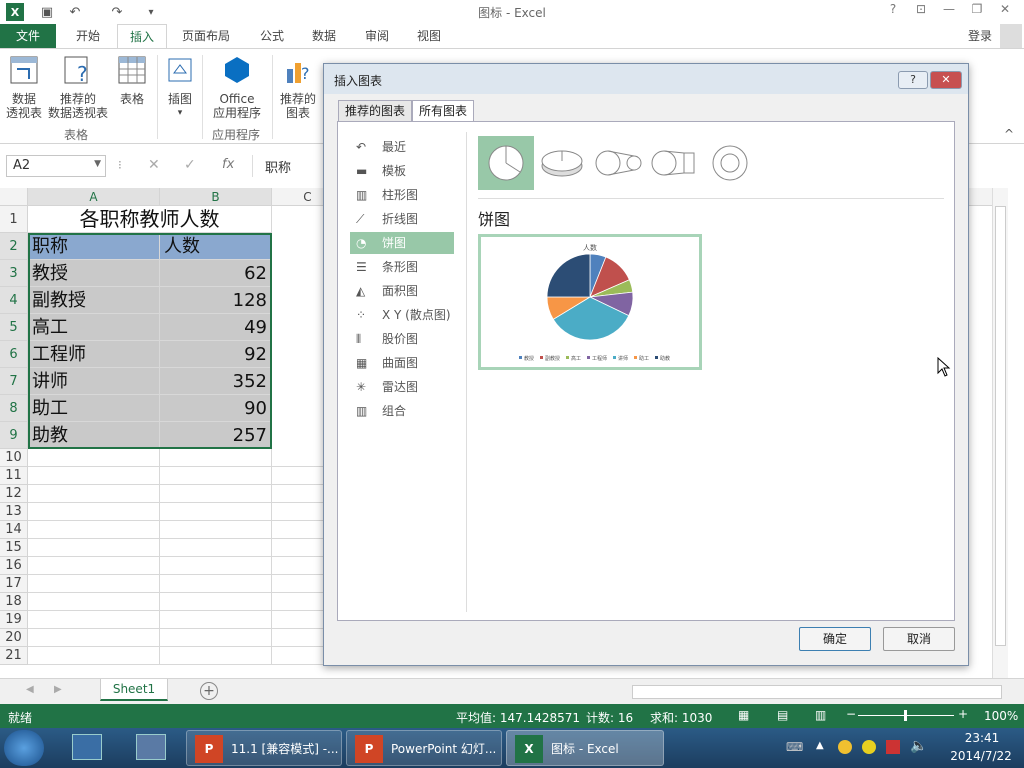  What do you see at coordinates (402, 363) in the screenshot?
I see `chart-category-item: ▦ 曲面图` at bounding box center [402, 363].